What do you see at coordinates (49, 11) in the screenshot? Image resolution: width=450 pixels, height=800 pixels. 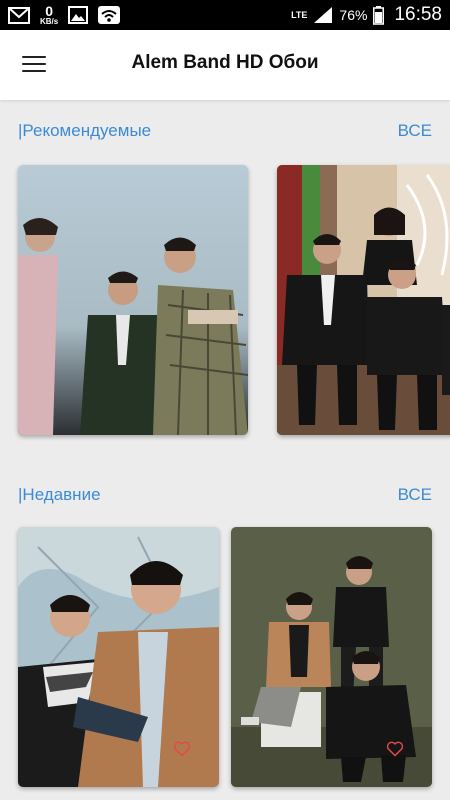 I see `network-speed-value: 0` at bounding box center [49, 11].